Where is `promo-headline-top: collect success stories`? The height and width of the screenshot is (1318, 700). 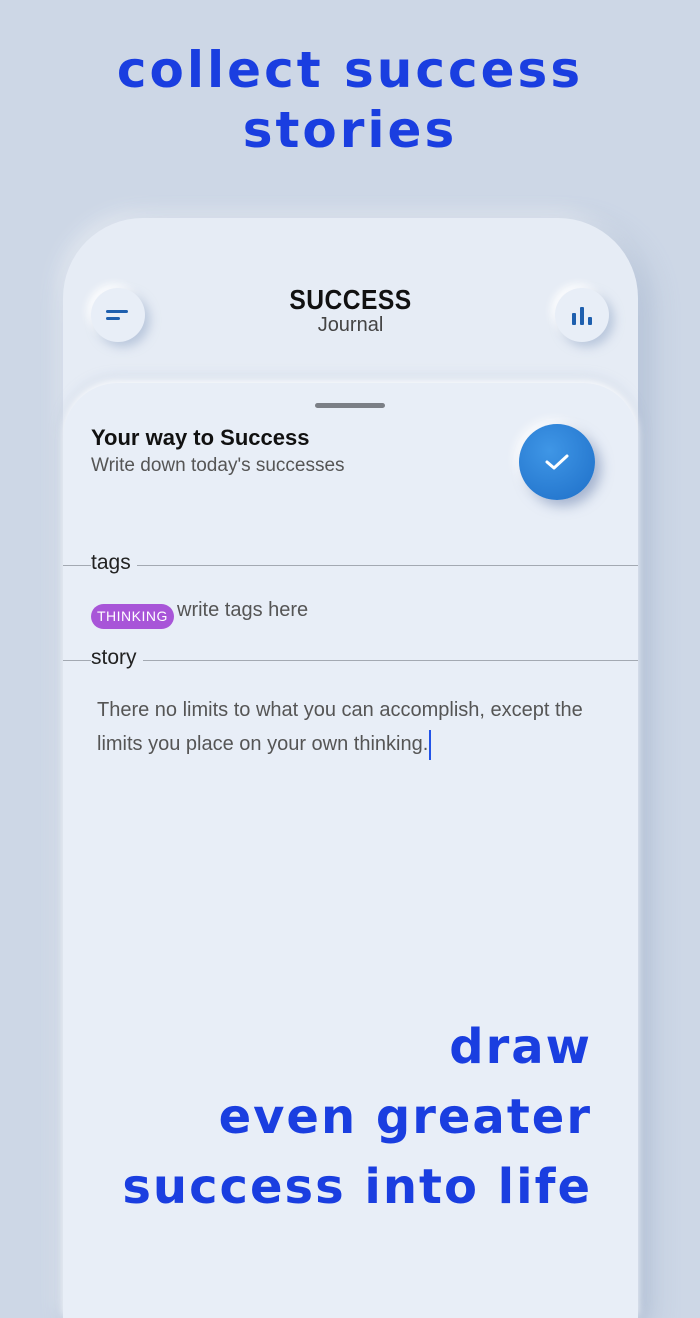 promo-headline-top: collect success stories is located at coordinates (350, 100).